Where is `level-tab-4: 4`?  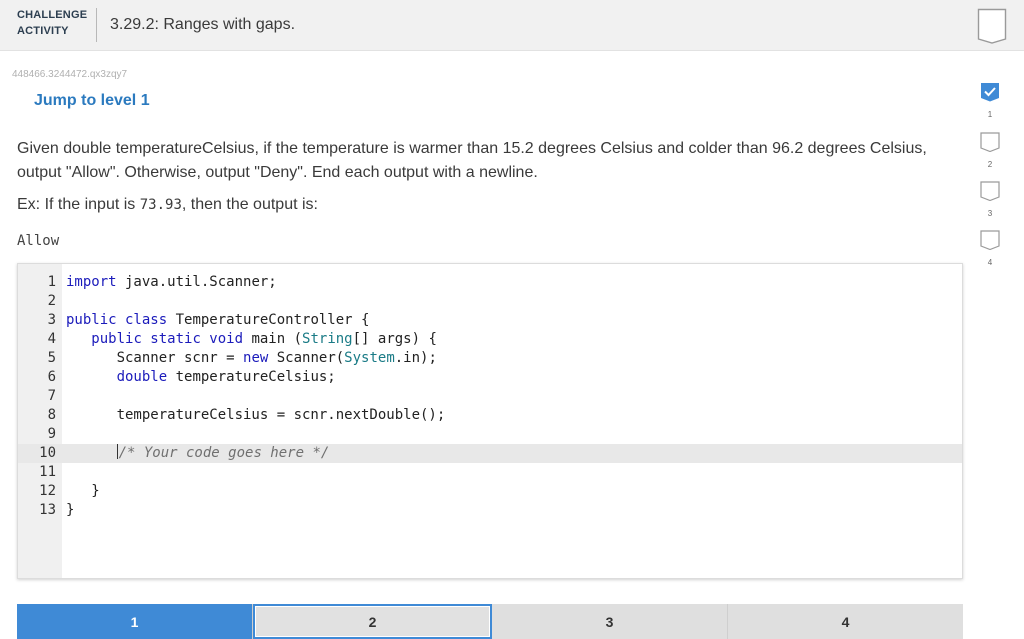 level-tab-4: 4 is located at coordinates (845, 621).